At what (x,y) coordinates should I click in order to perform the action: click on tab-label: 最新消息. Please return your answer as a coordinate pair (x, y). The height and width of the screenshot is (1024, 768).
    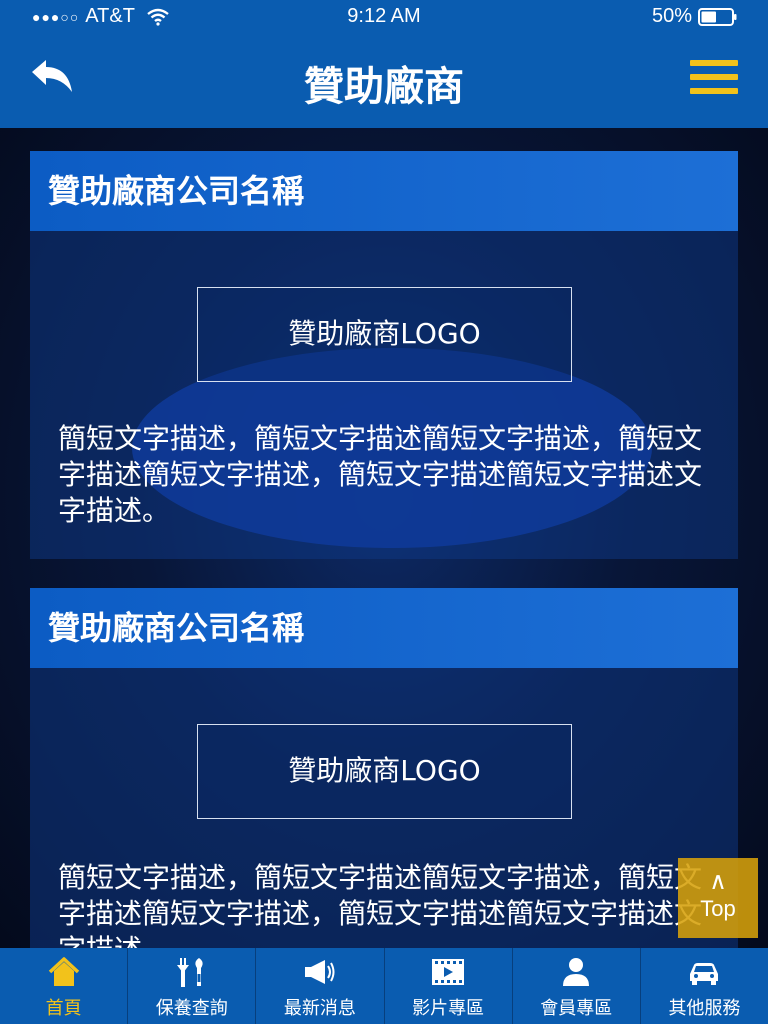
    Looking at the image, I should click on (319, 1008).